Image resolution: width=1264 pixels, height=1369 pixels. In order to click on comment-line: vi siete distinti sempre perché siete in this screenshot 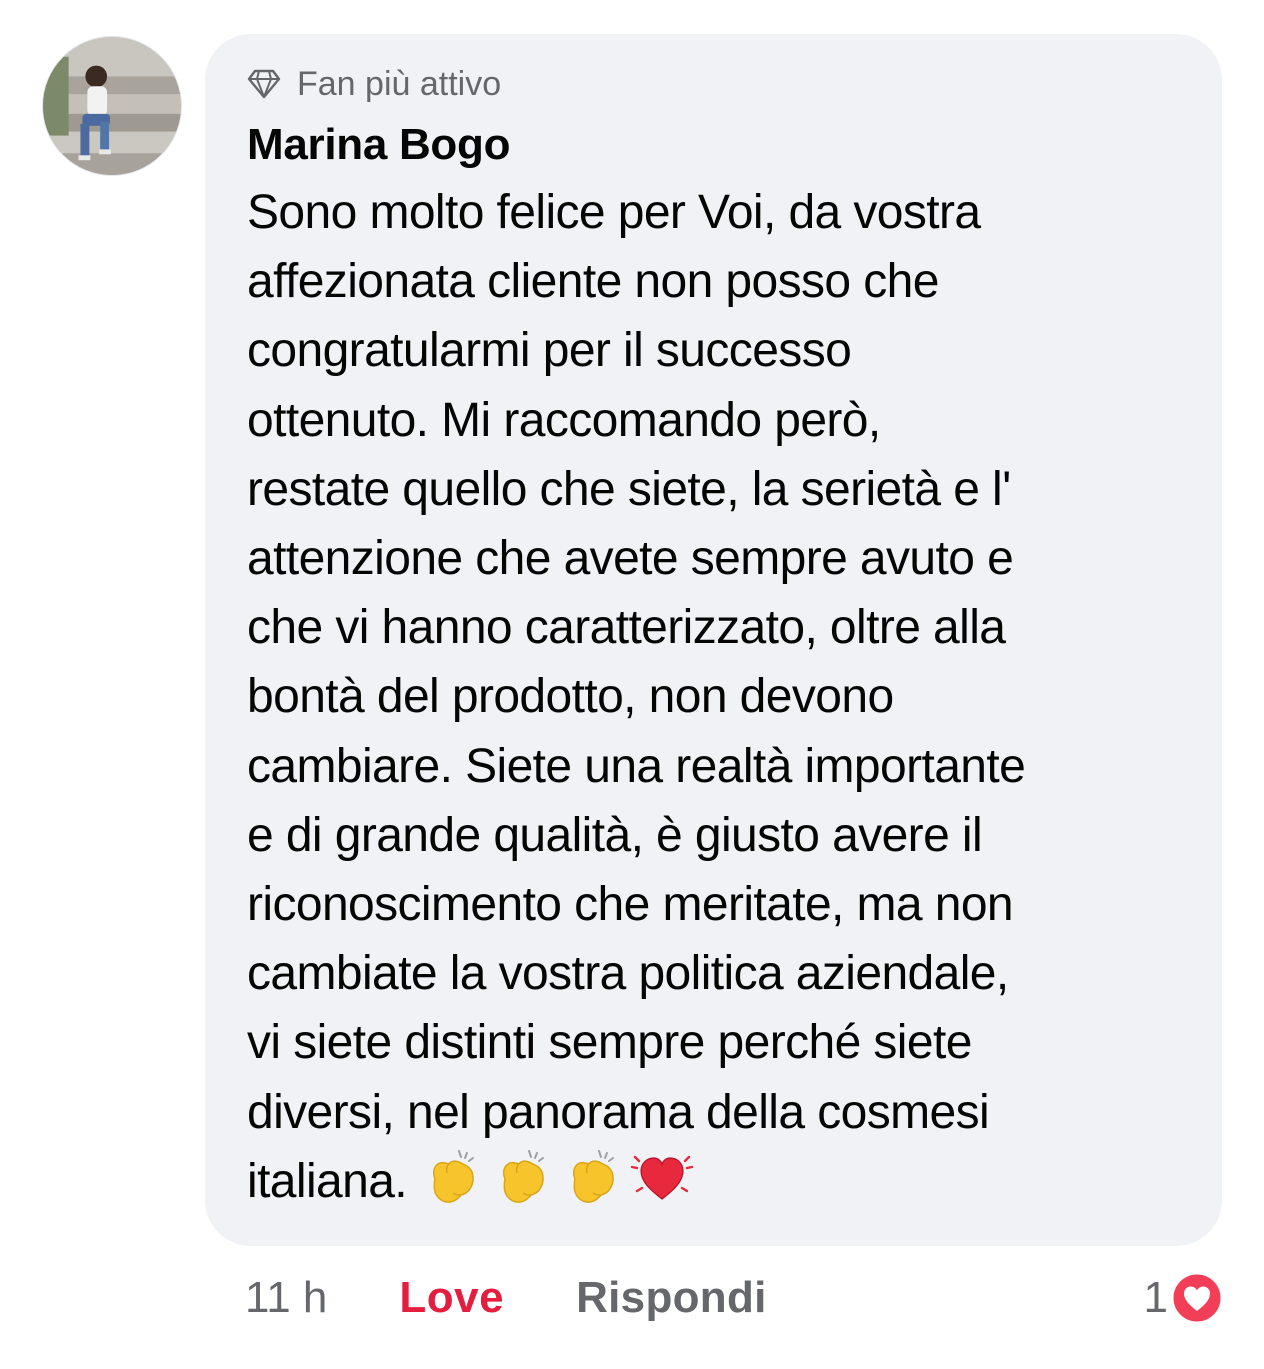, I will do `click(609, 1043)`.